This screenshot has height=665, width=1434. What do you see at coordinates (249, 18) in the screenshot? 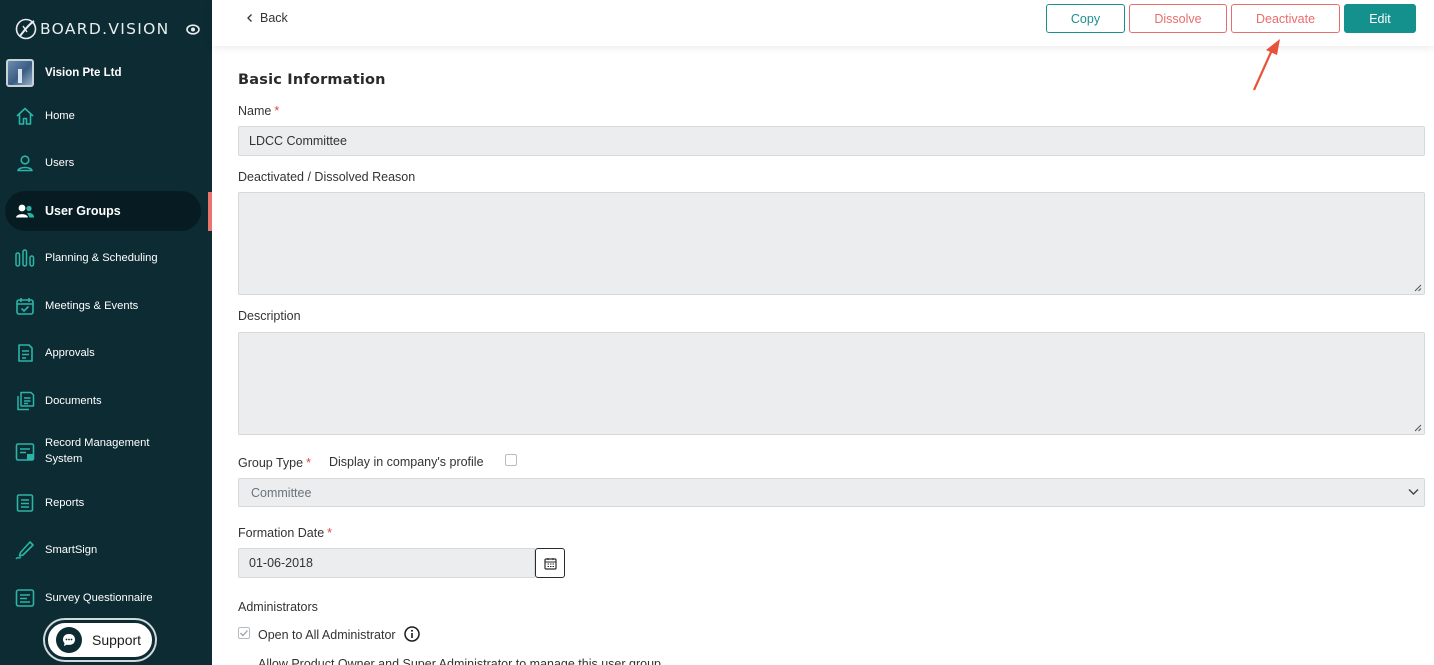
I see `chevron-left-icon` at bounding box center [249, 18].